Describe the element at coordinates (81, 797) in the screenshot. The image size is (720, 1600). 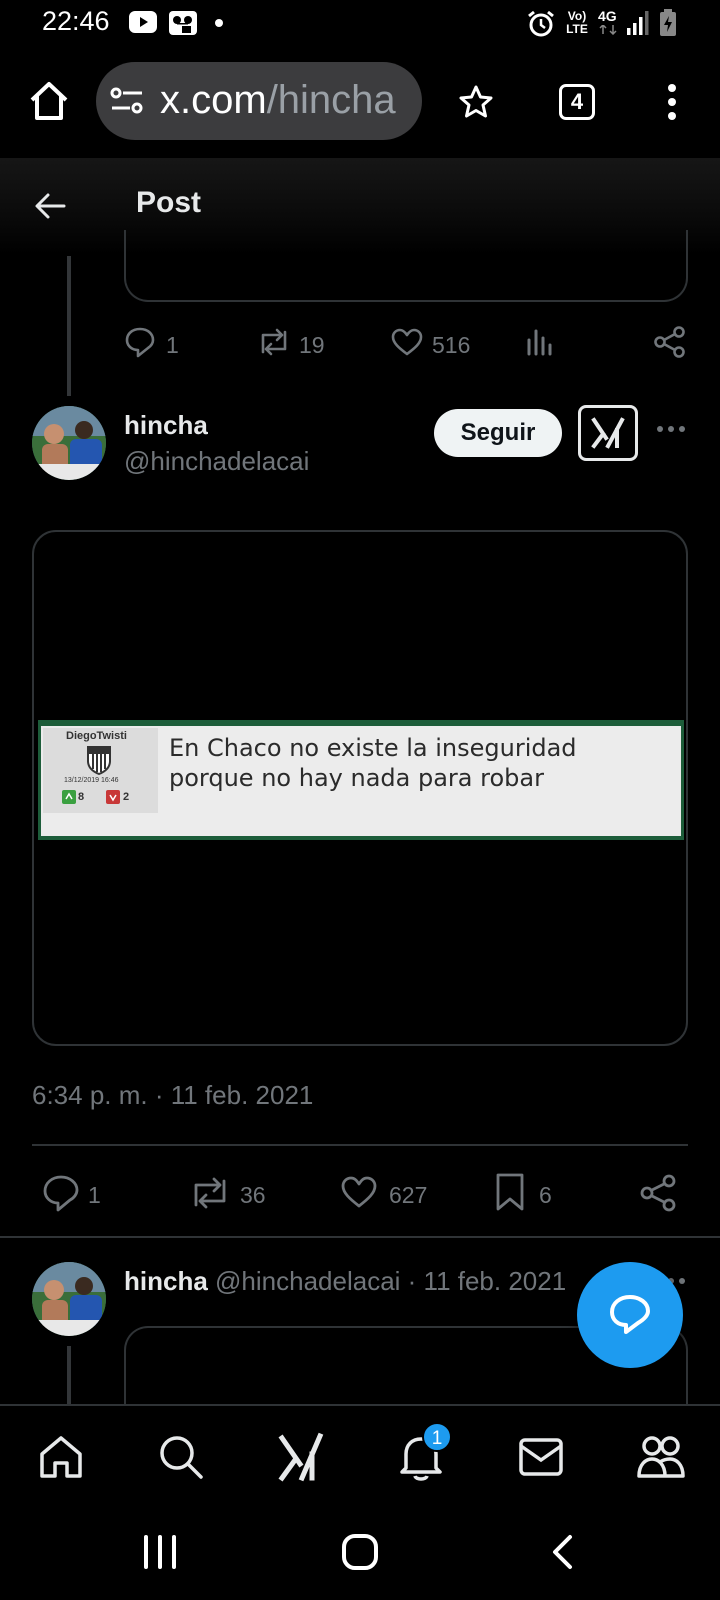
I see `upvote-count: 8` at that location.